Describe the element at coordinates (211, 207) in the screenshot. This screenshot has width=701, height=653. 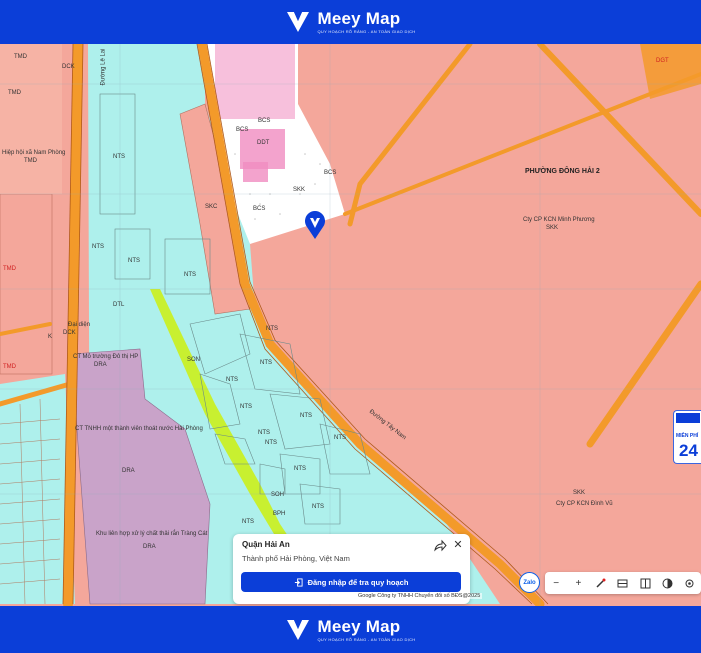
I see `zone-label: SKC` at that location.